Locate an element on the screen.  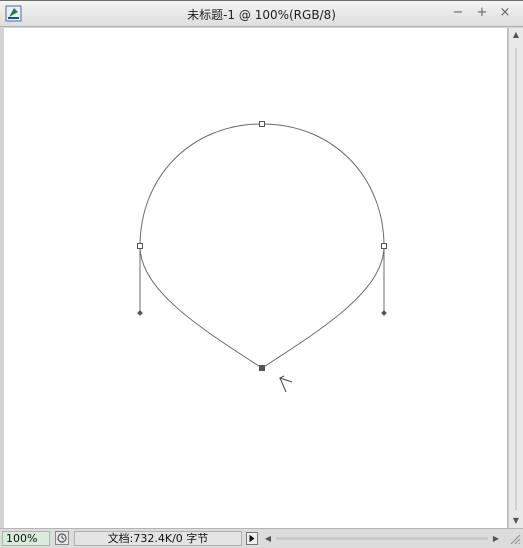
window-title: 未标题-1 @ 100%(RGB/8) is located at coordinates (261, 15).